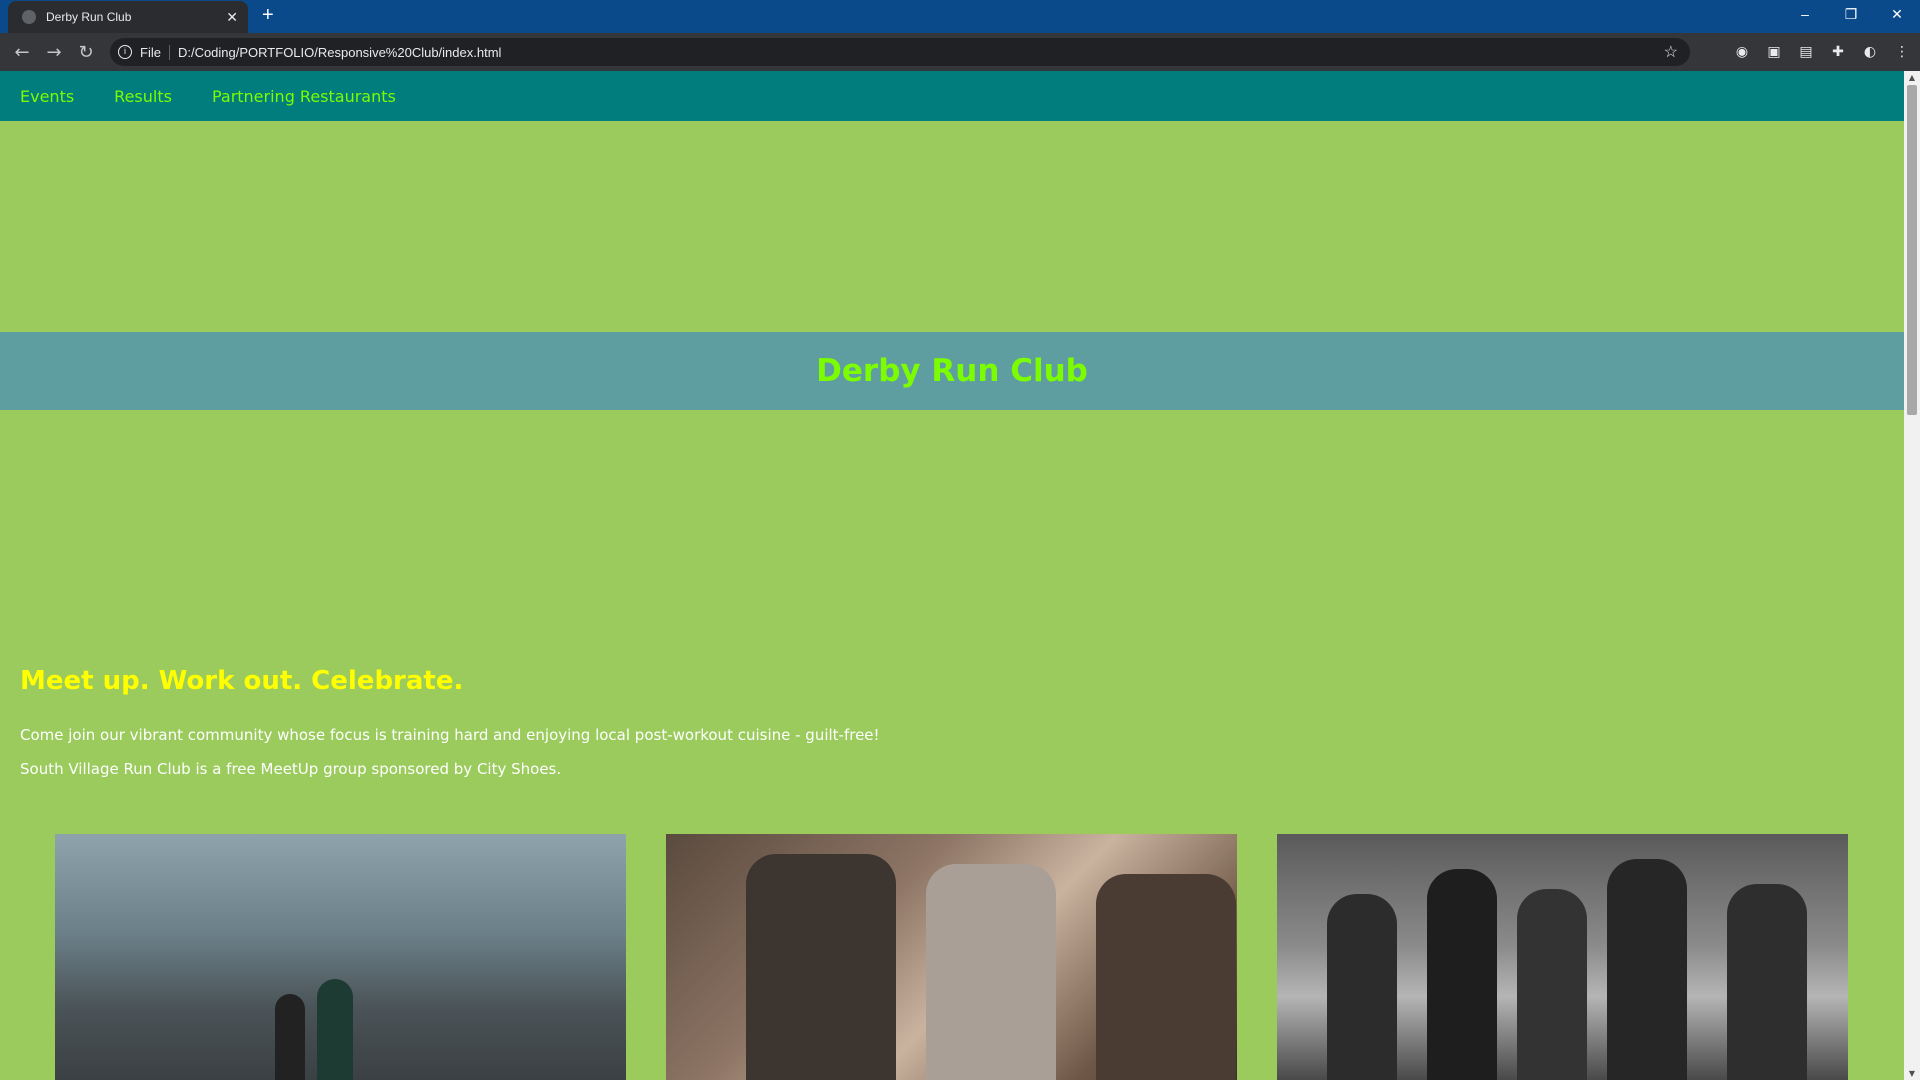 The width and height of the screenshot is (1920, 1080). What do you see at coordinates (29, 17) in the screenshot?
I see `globe-icon` at bounding box center [29, 17].